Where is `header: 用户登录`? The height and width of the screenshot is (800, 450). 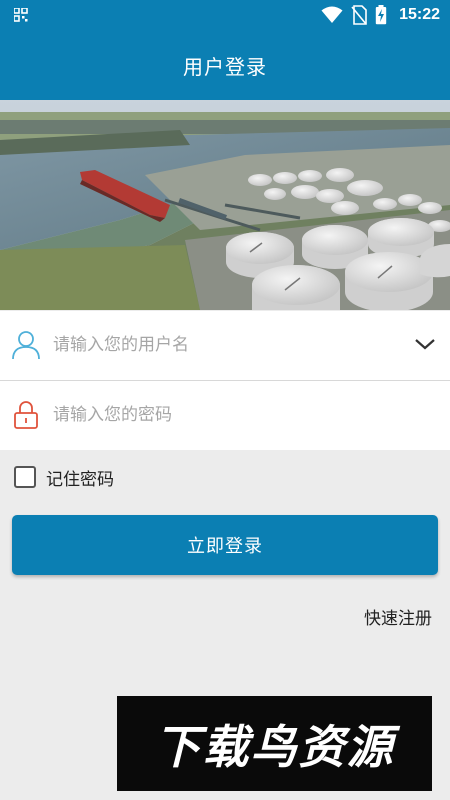
header: 用户登录 is located at coordinates (225, 65).